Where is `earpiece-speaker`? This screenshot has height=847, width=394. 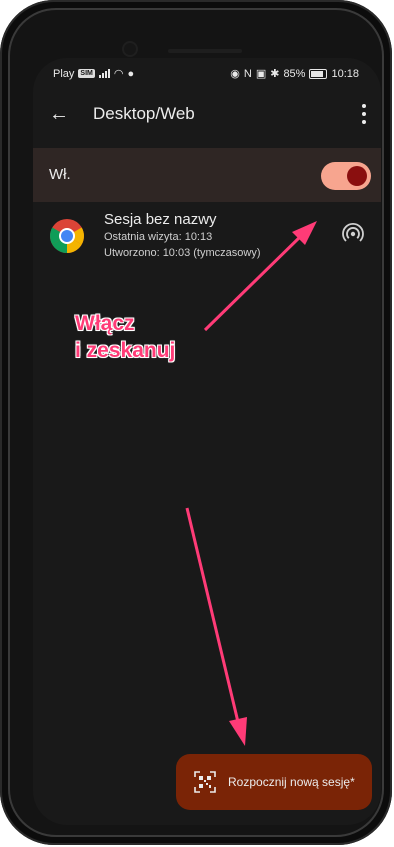
earpiece-speaker is located at coordinates (205, 51).